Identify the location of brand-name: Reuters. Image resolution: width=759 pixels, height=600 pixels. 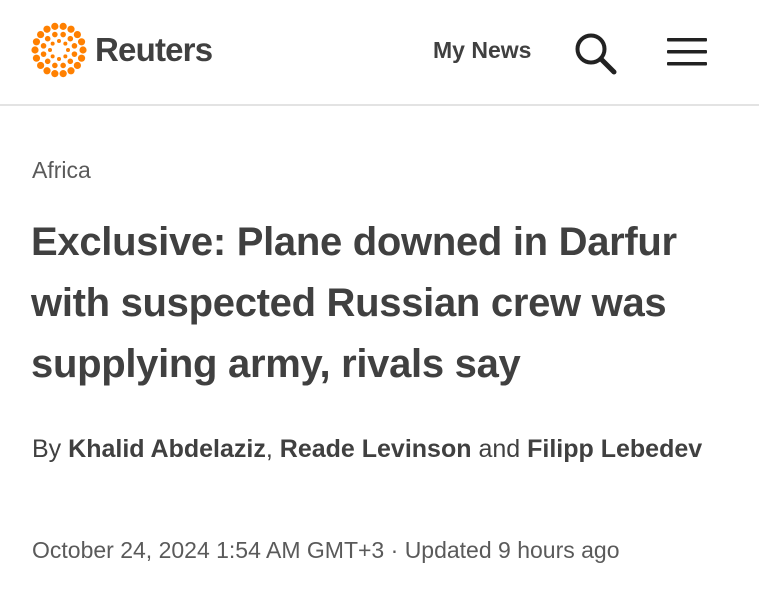
(154, 49).